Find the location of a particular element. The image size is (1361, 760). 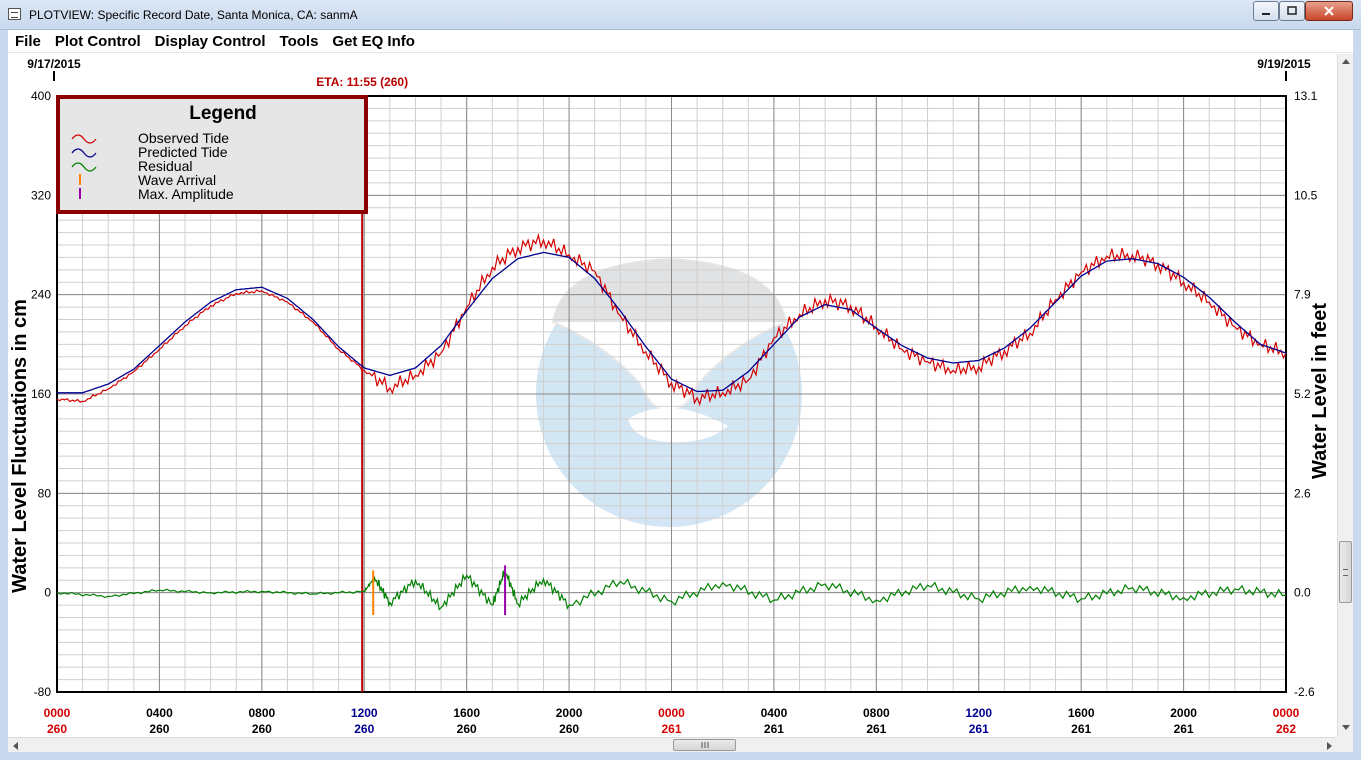

window-frame-right is located at coordinates (1357, 395).